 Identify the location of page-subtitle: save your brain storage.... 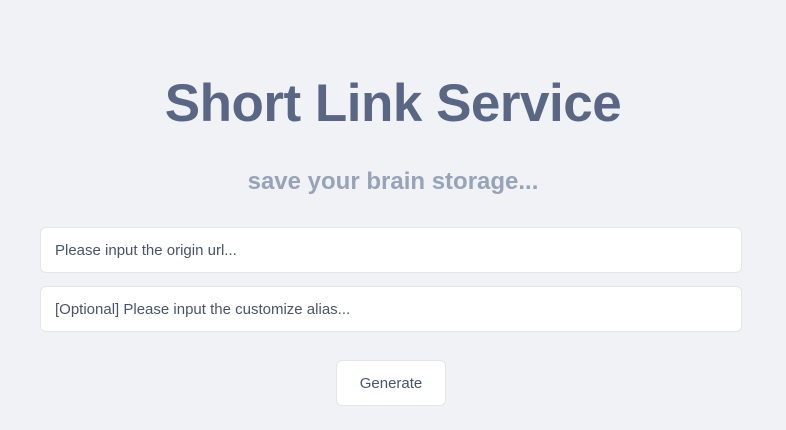
(393, 181).